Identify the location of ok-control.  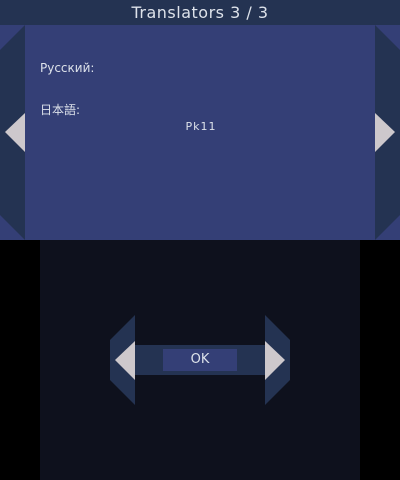
(200, 360).